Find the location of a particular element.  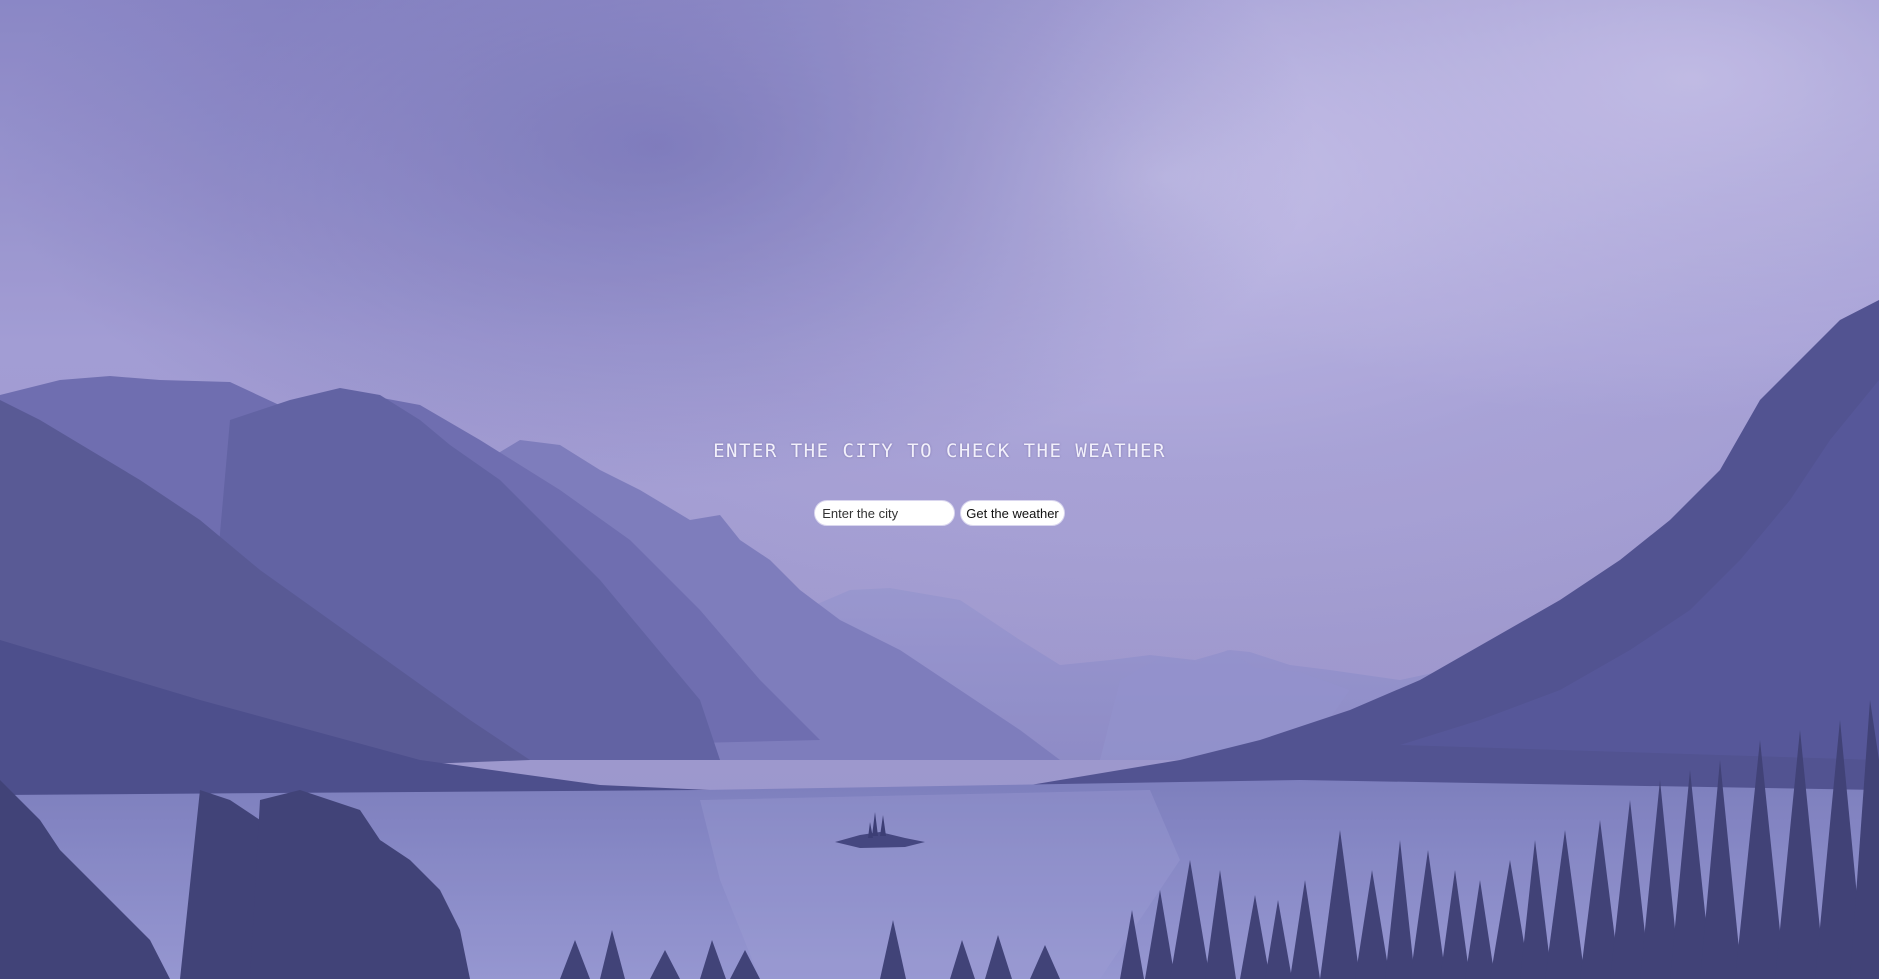

search-form: Get the weather is located at coordinates (939, 513).